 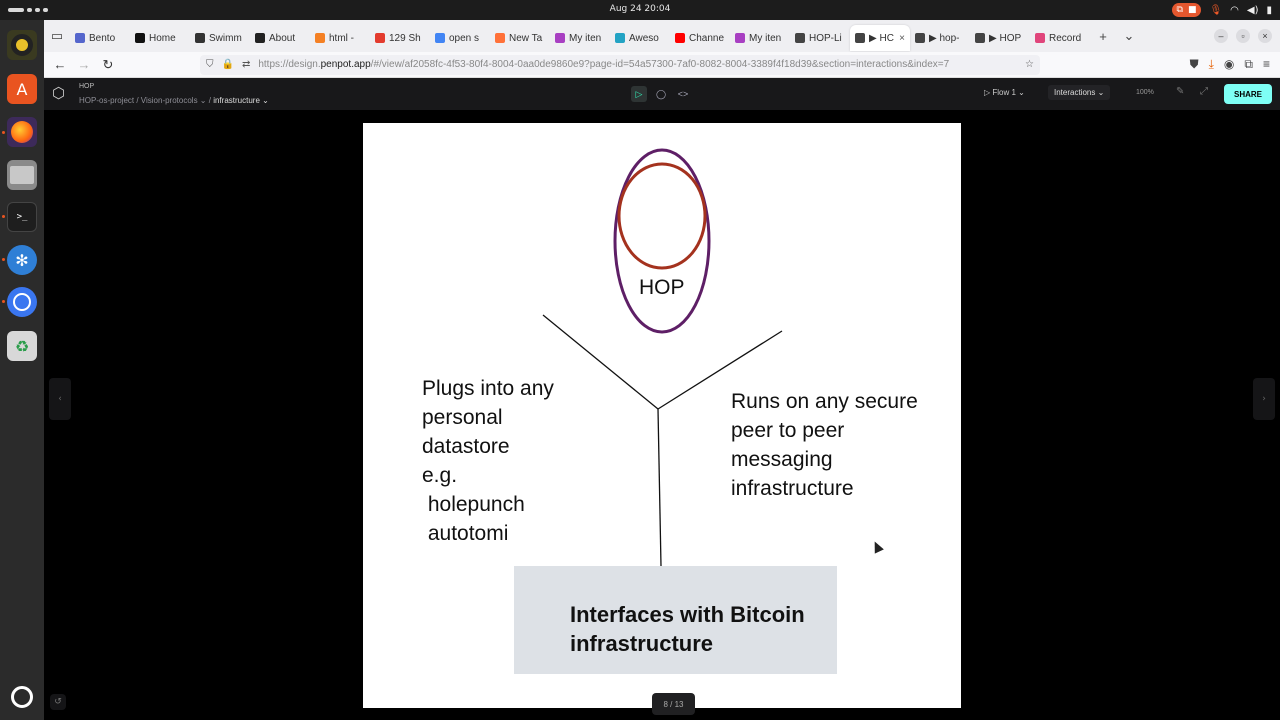 I want to click on outer-ellipse, so click(x=662, y=241).